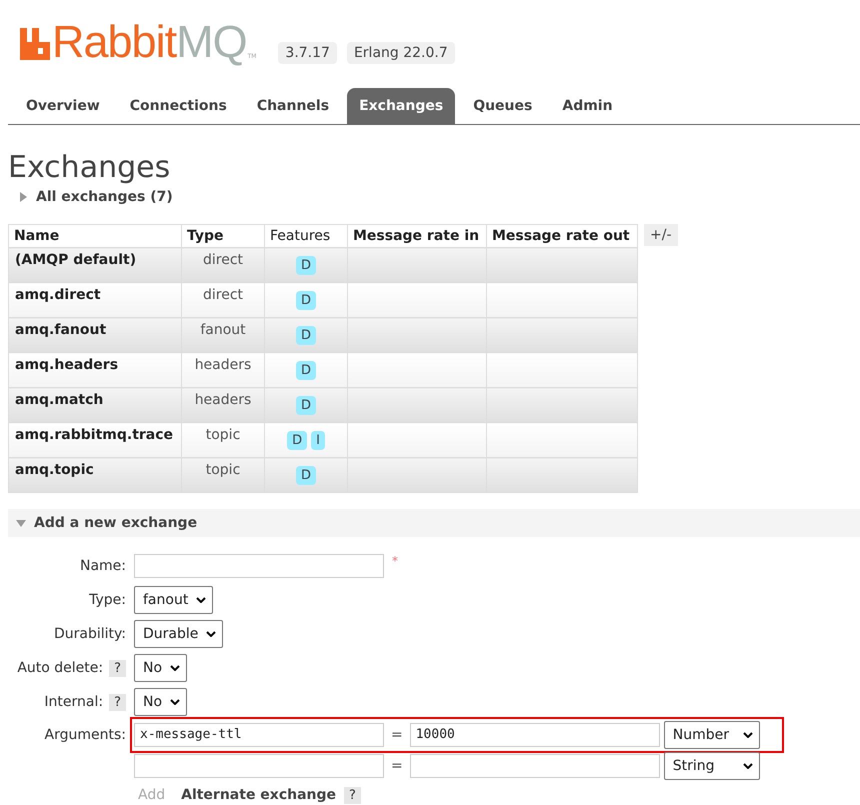 This screenshot has width=860, height=805. Describe the element at coordinates (95, 405) in the screenshot. I see `exchange-name-cell: amq.match` at that location.